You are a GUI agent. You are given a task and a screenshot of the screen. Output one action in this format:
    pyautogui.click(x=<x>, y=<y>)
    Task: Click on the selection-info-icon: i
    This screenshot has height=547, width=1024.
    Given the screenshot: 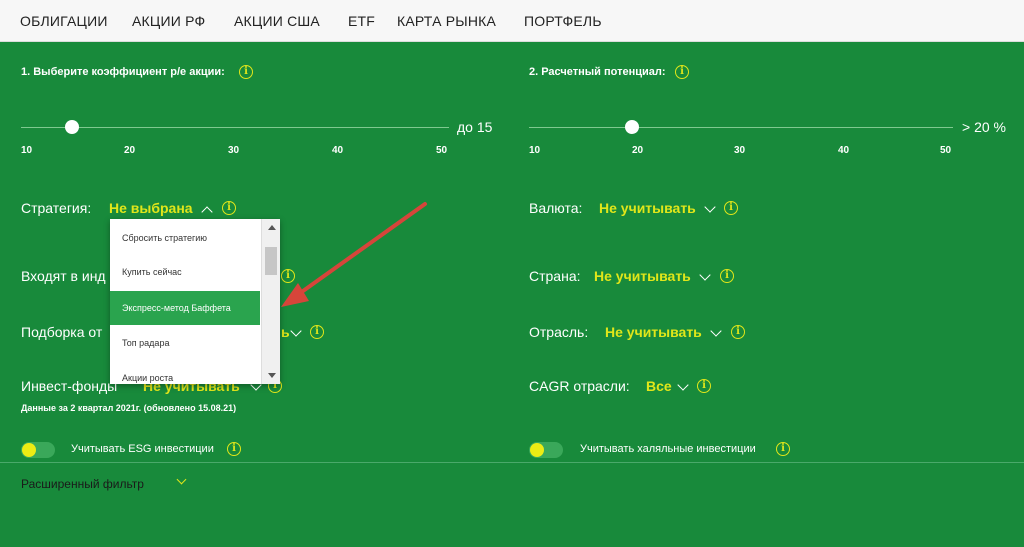 What is the action you would take?
    pyautogui.click(x=317, y=332)
    